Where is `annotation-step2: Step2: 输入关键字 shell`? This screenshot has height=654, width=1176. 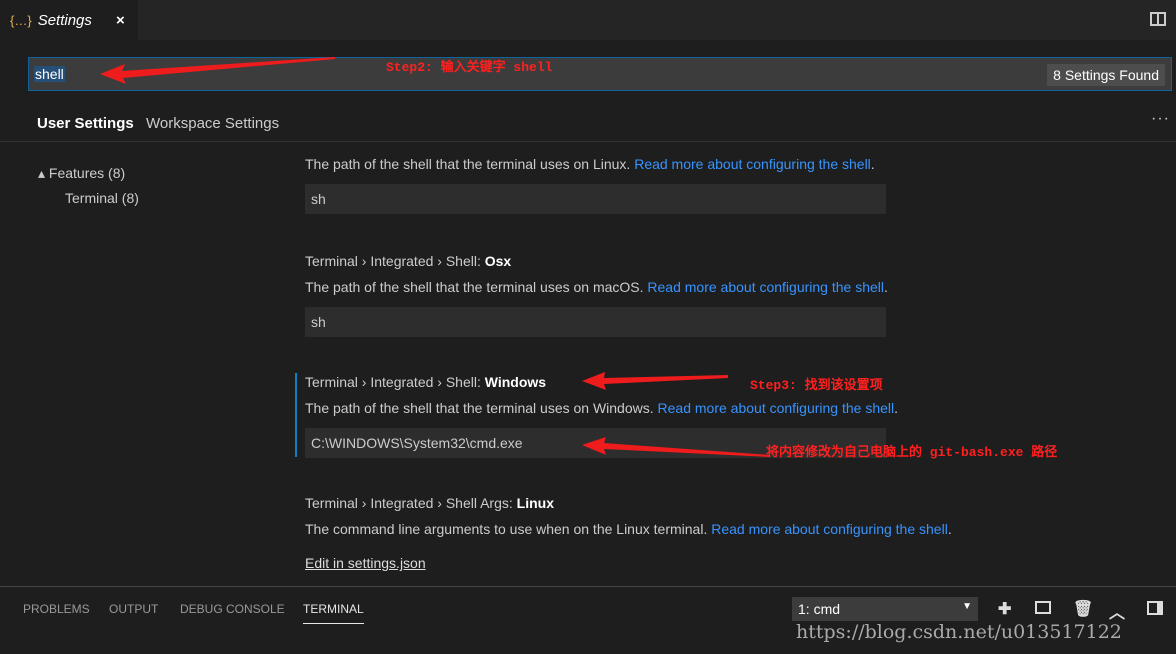
annotation-step2: Step2: 输入关键字 shell is located at coordinates (469, 67).